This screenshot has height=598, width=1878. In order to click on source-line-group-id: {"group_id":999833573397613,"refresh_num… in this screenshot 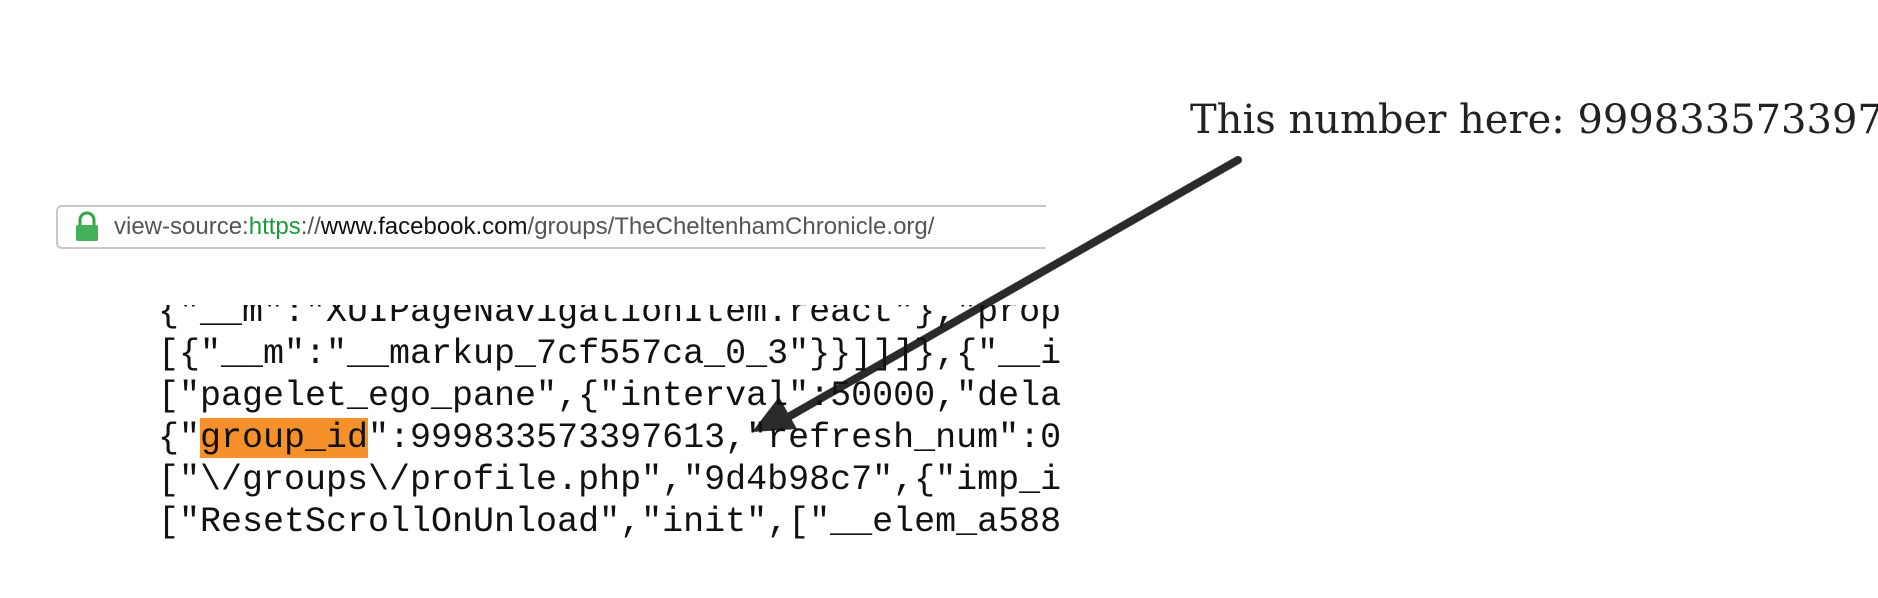, I will do `click(628, 438)`.